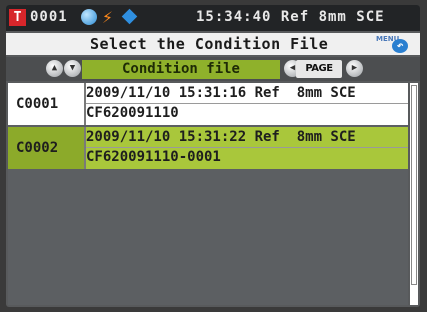  I want to click on condition-filename: CF620091110, so click(132, 113).